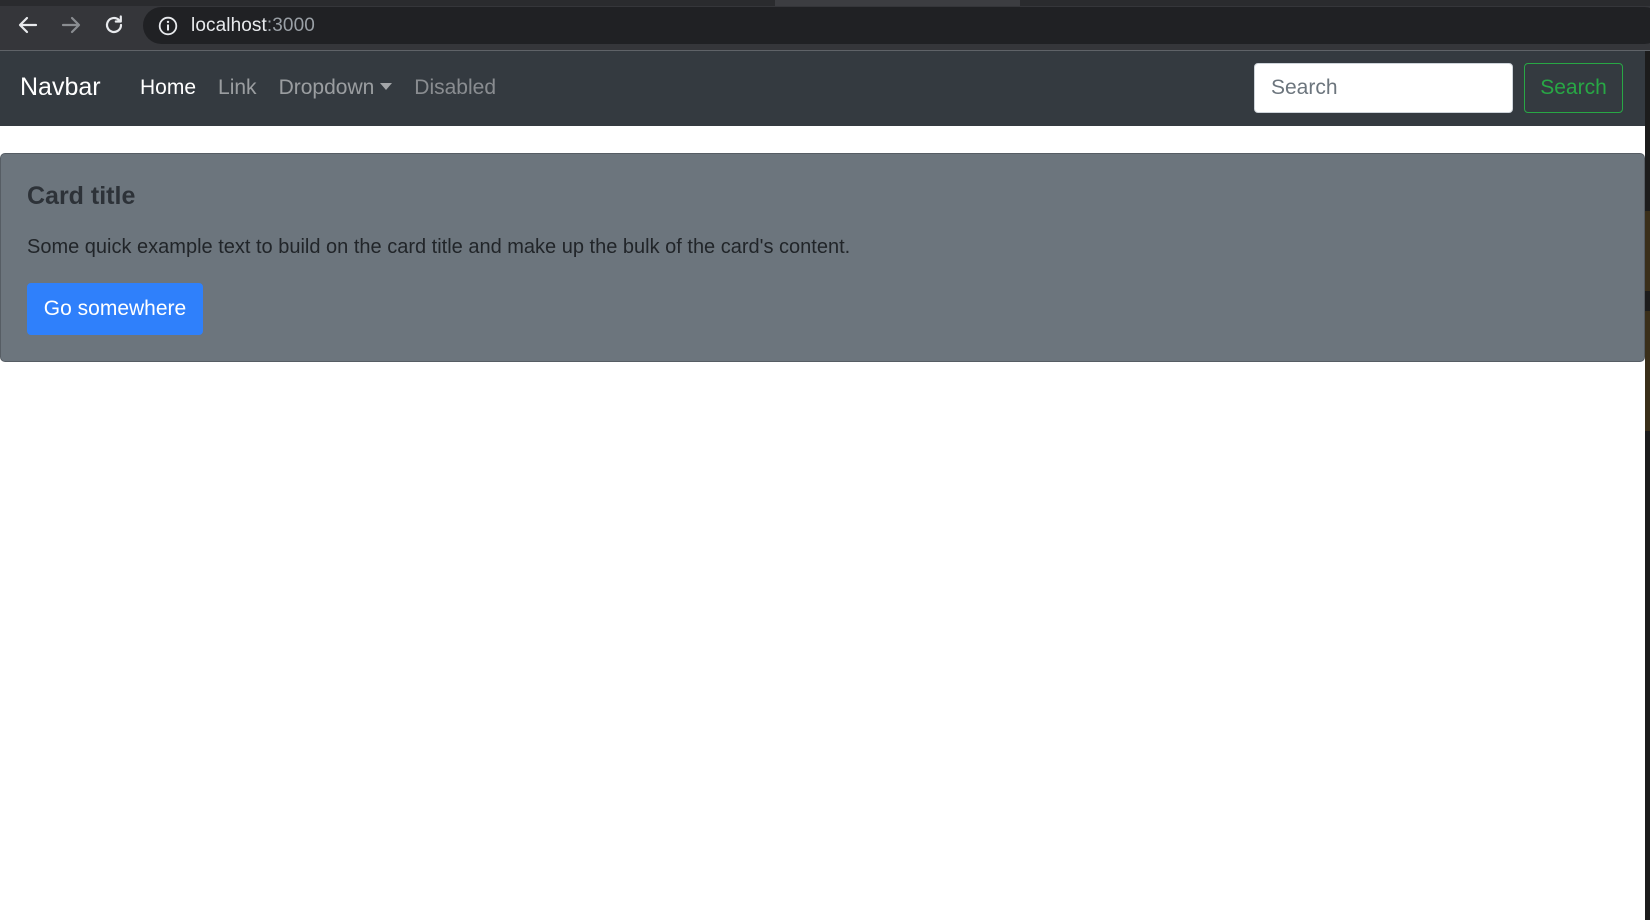 This screenshot has width=1650, height=920. I want to click on reload-icon, so click(114, 24).